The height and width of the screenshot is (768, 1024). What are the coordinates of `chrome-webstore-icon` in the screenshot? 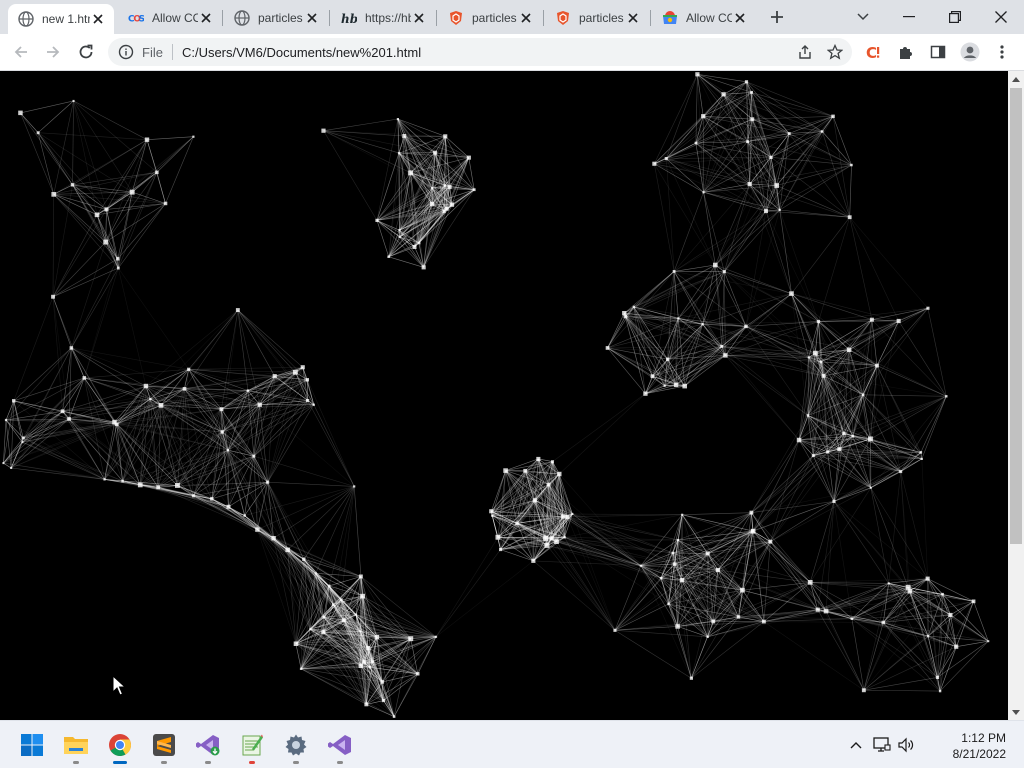 It's located at (670, 18).